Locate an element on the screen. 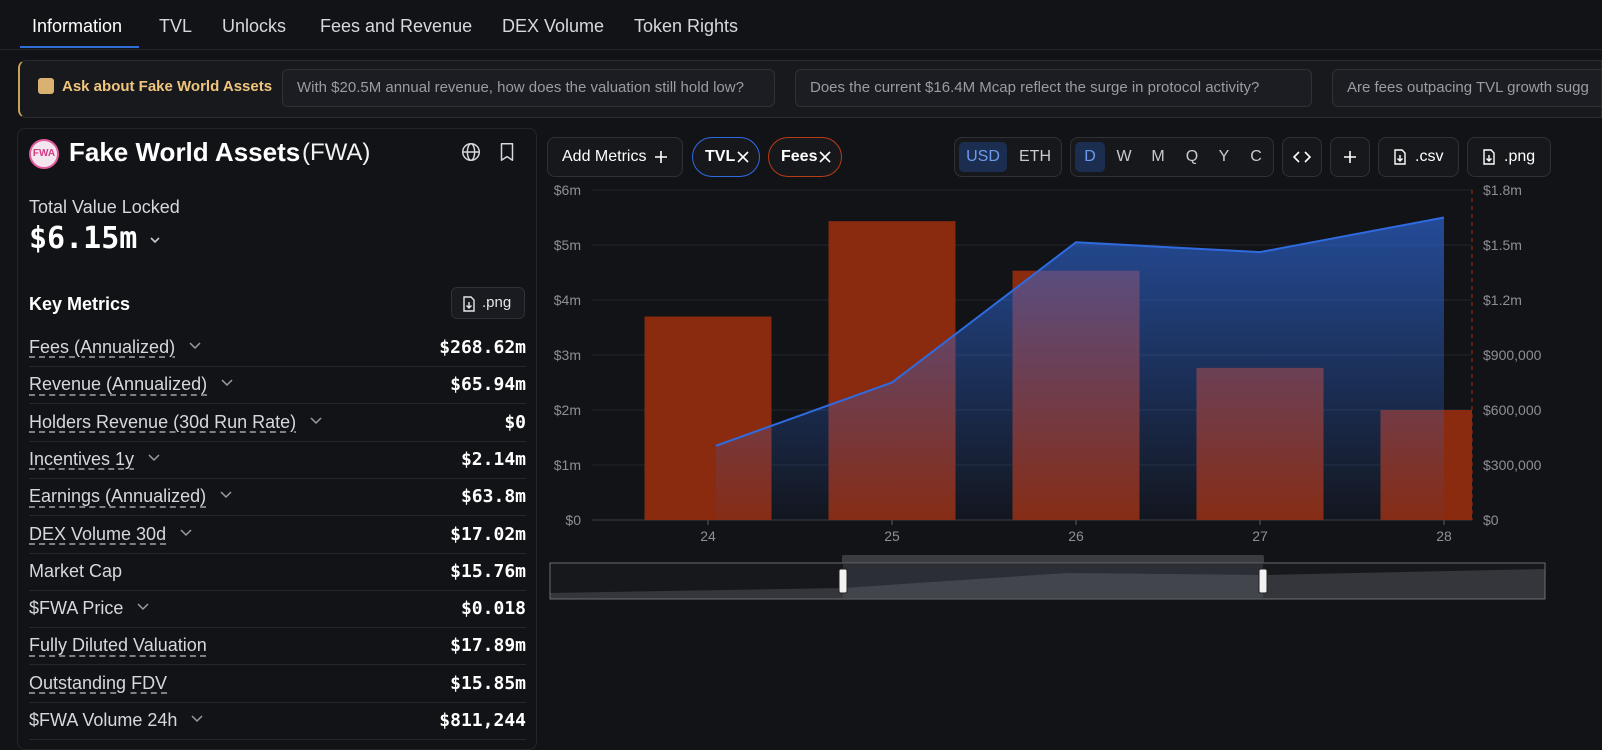  fees-metric-pill: Fees is located at coordinates (805, 157).